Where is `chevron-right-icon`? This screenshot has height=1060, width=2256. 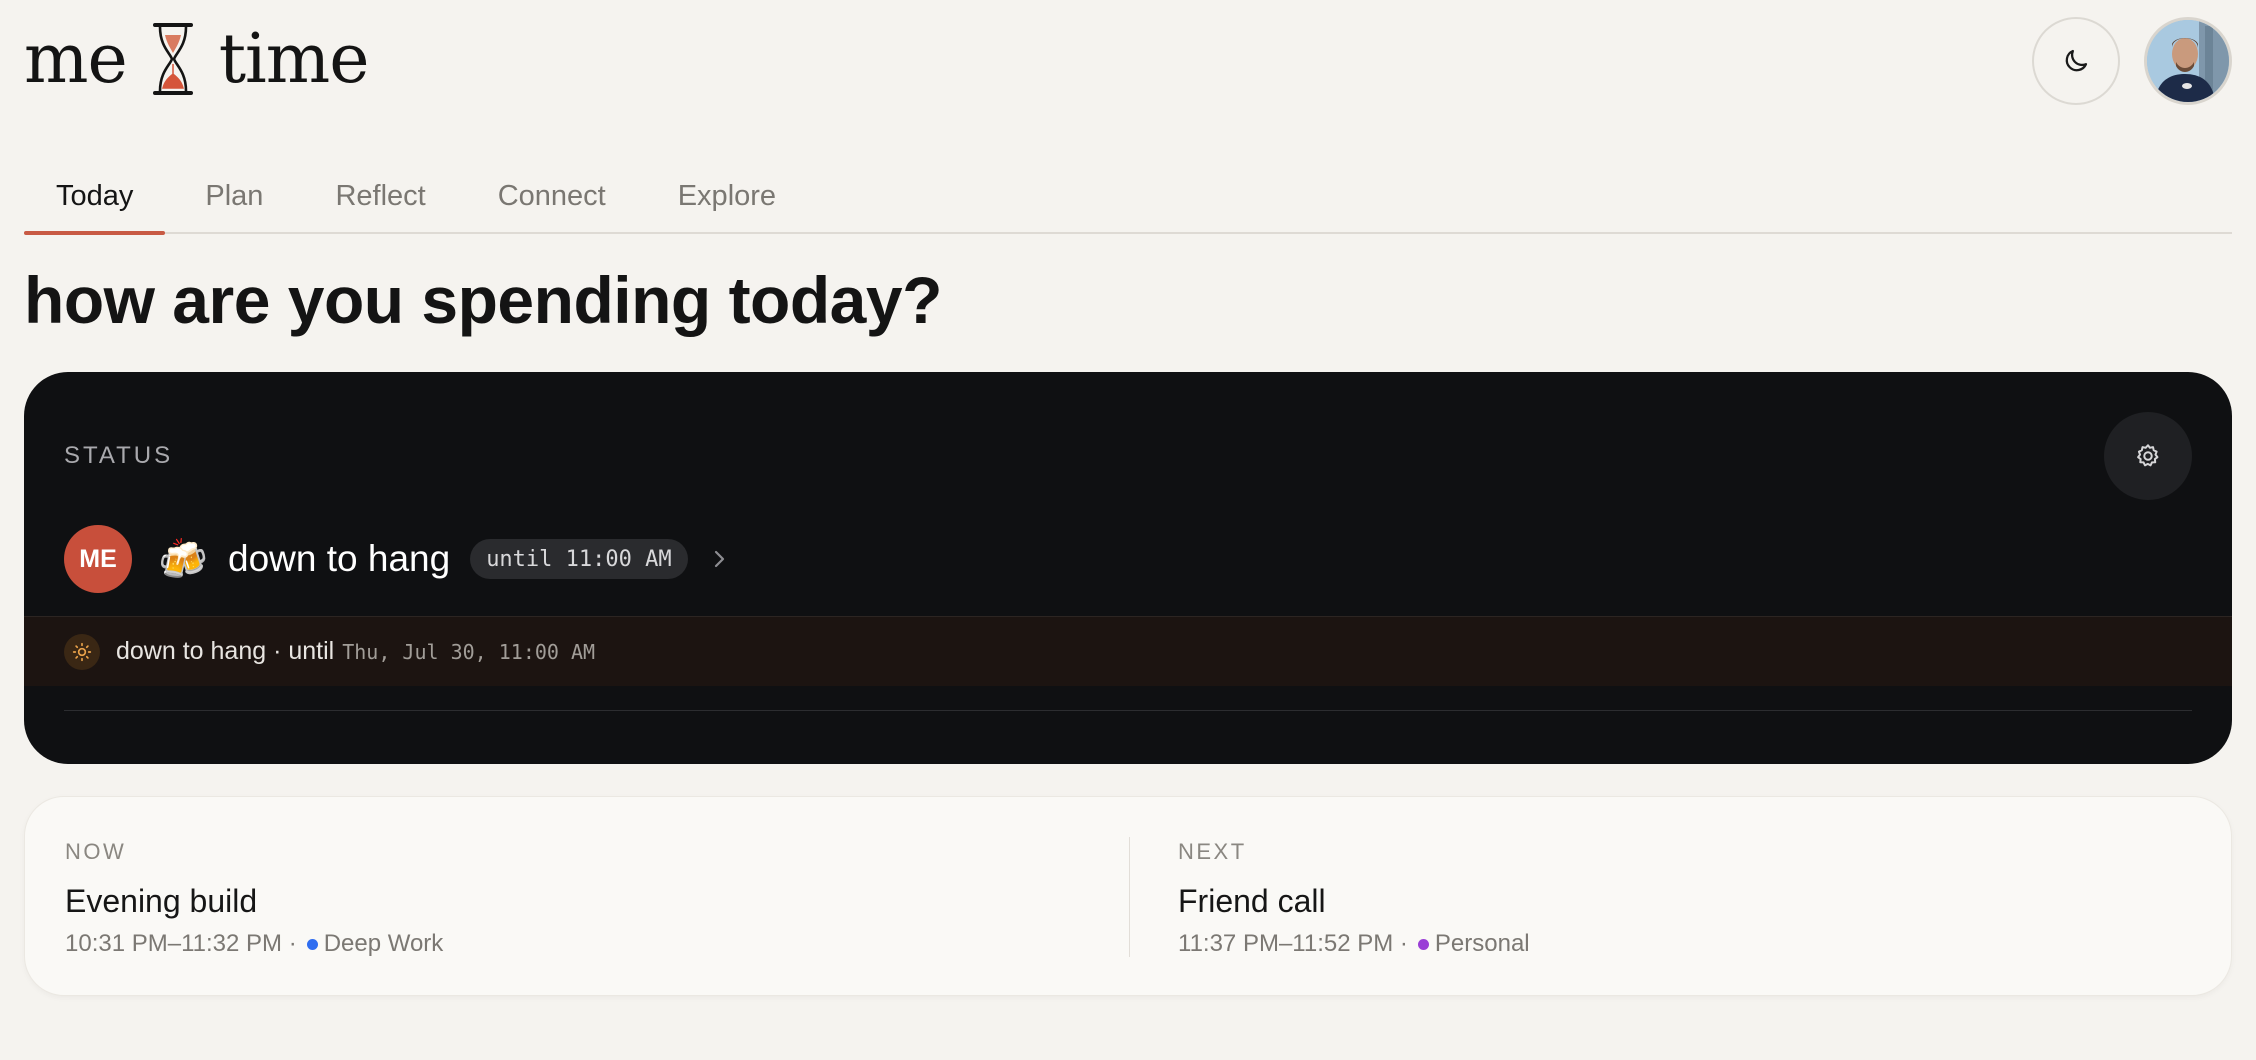 chevron-right-icon is located at coordinates (720, 559).